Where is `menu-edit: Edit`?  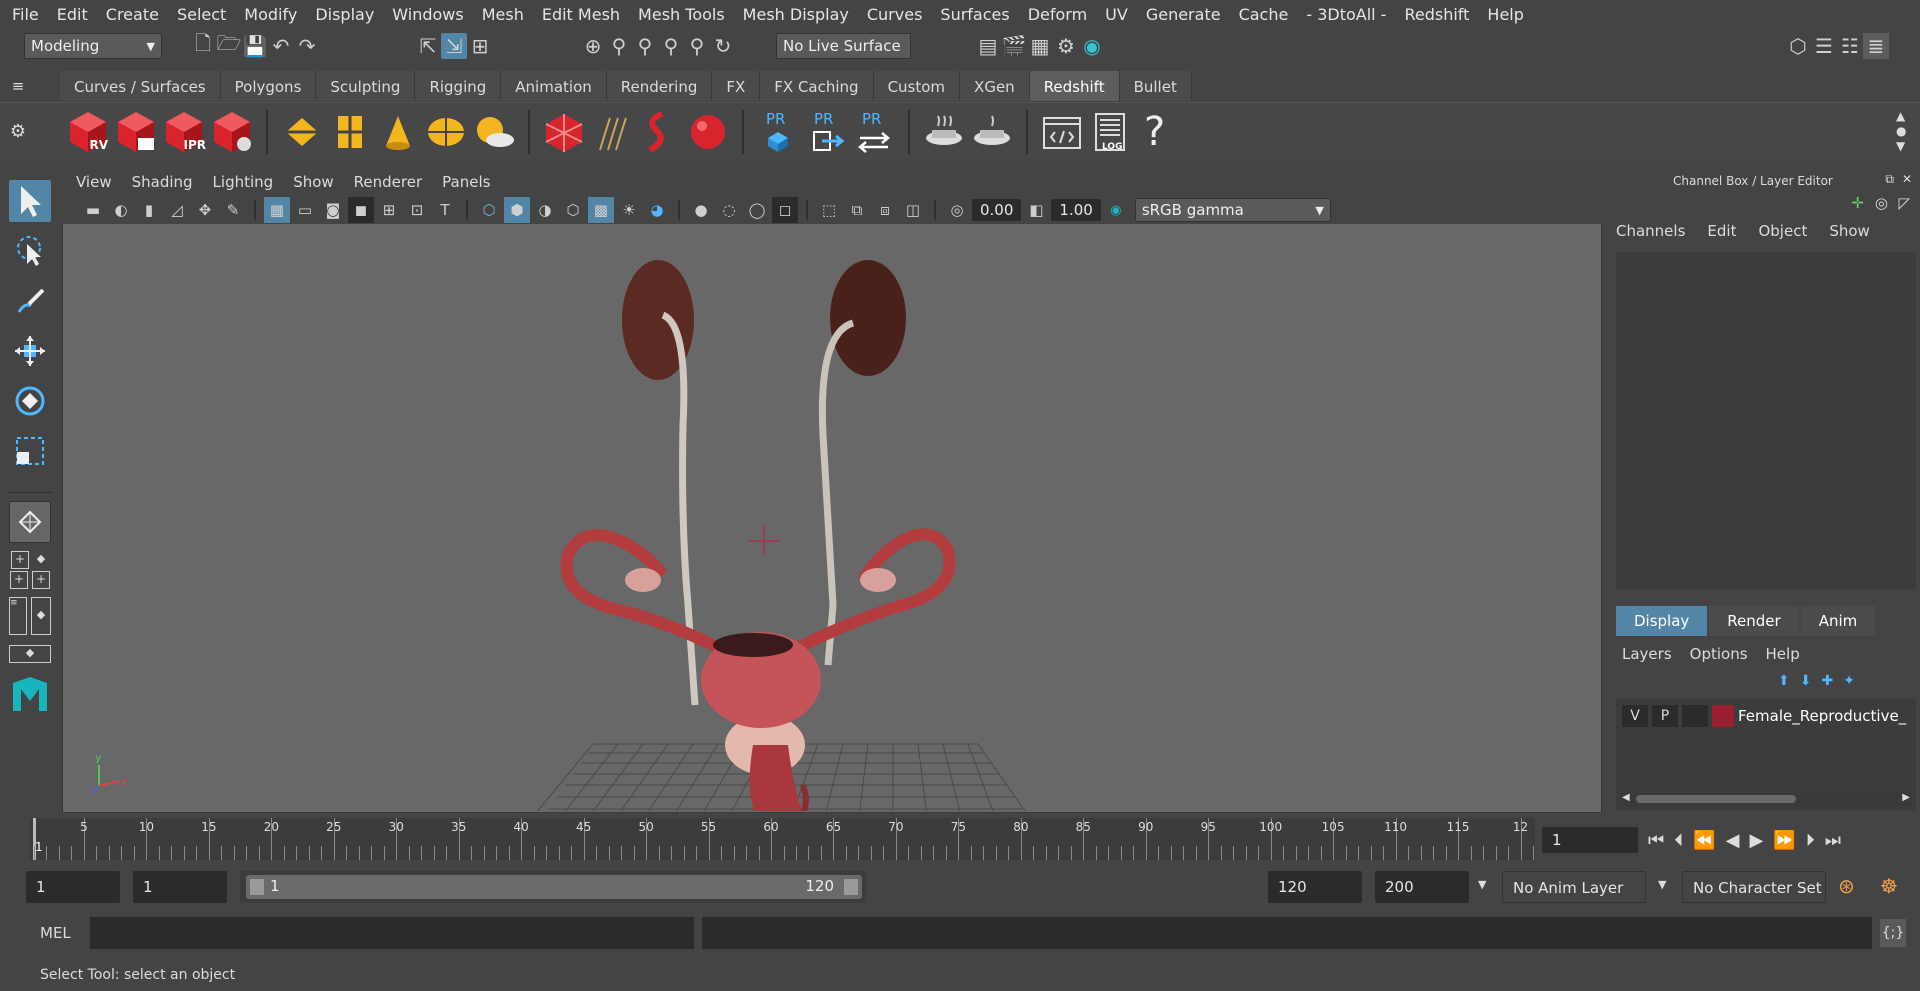 menu-edit: Edit is located at coordinates (72, 15).